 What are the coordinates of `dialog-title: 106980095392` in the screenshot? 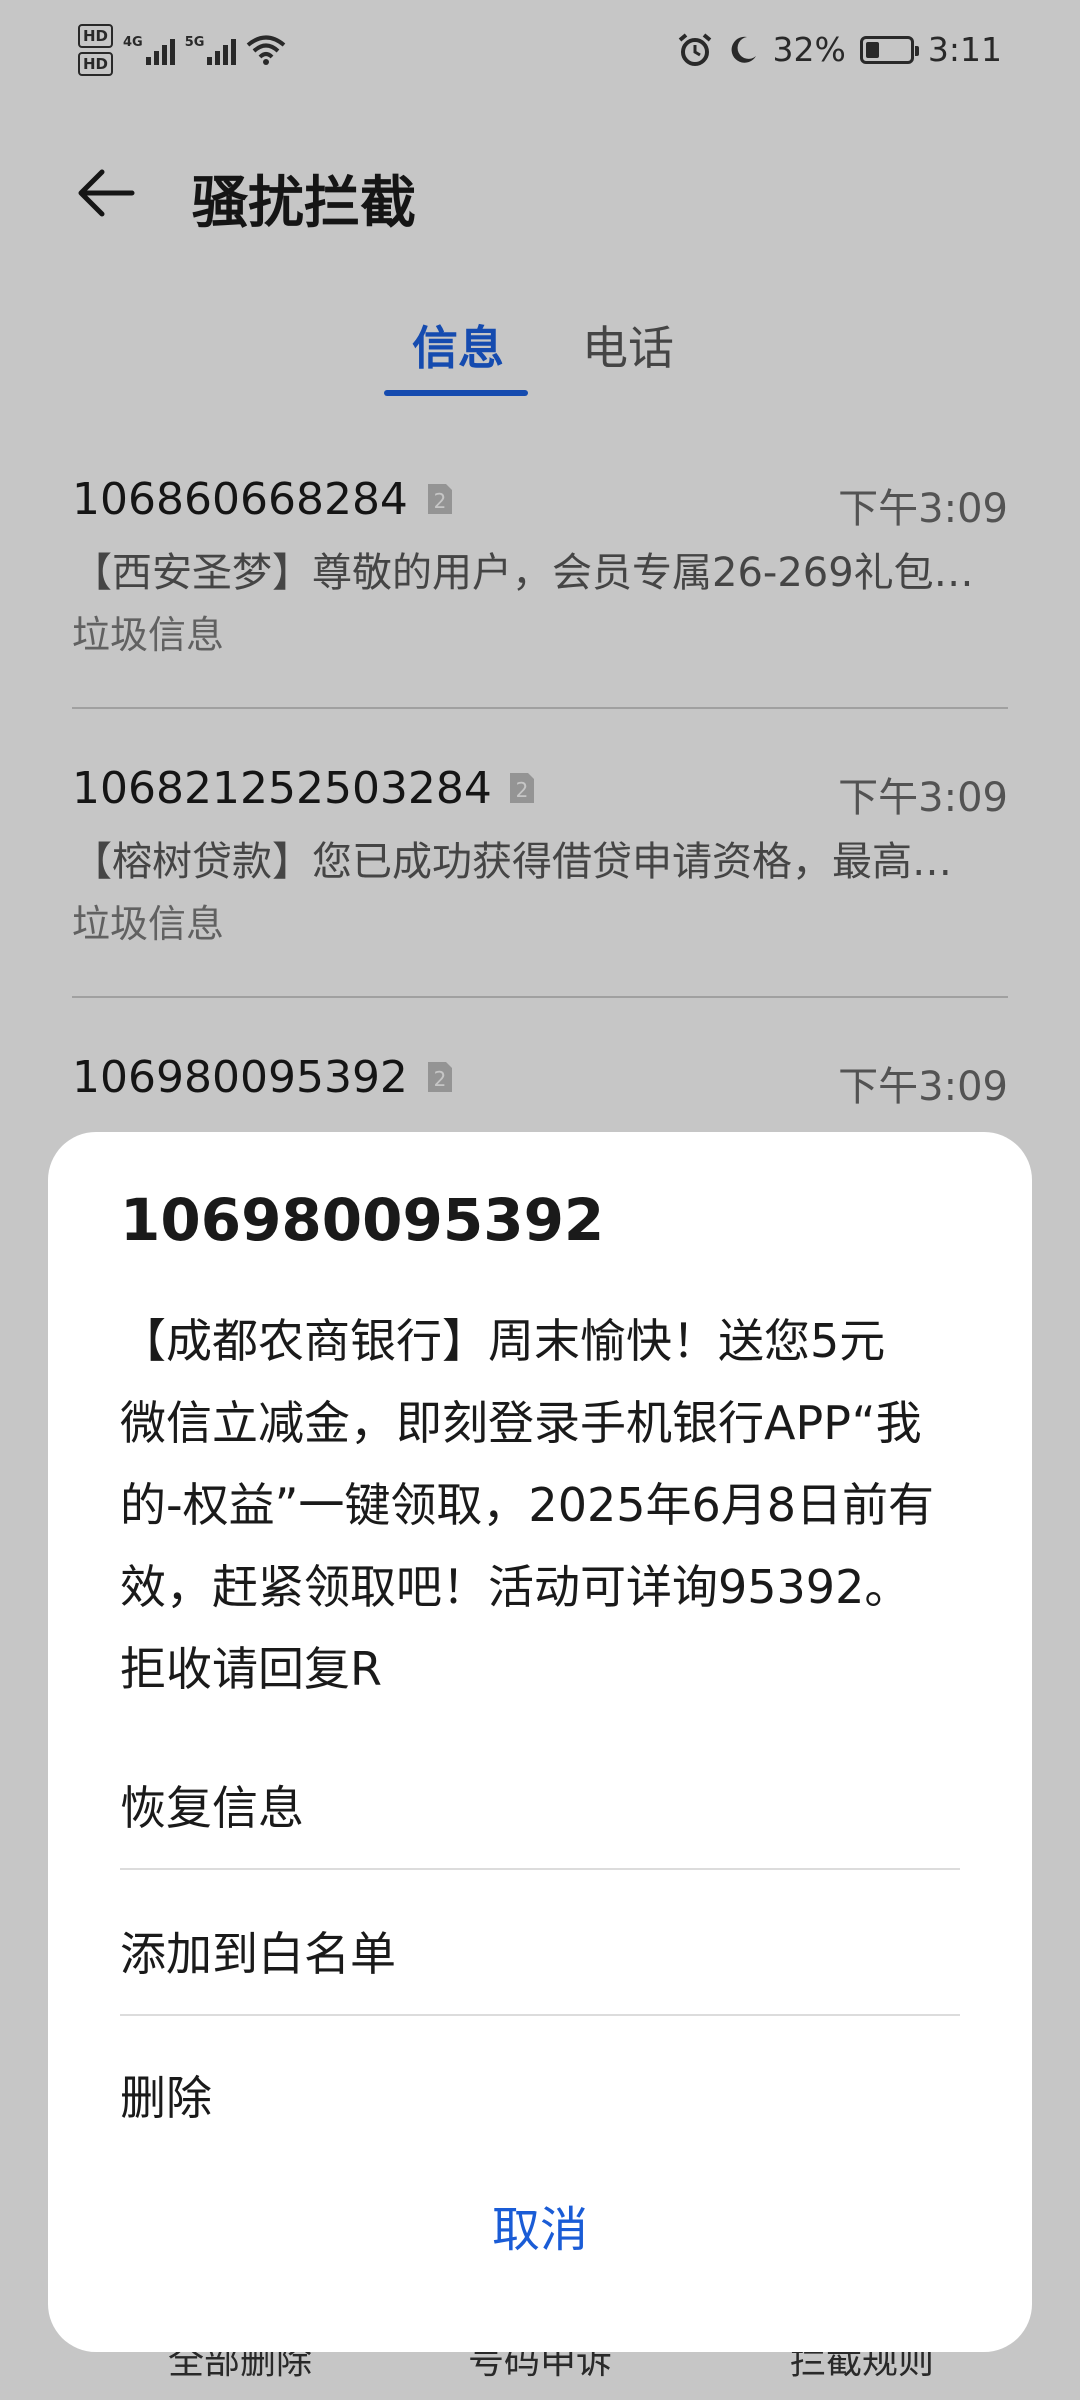 It's located at (362, 1220).